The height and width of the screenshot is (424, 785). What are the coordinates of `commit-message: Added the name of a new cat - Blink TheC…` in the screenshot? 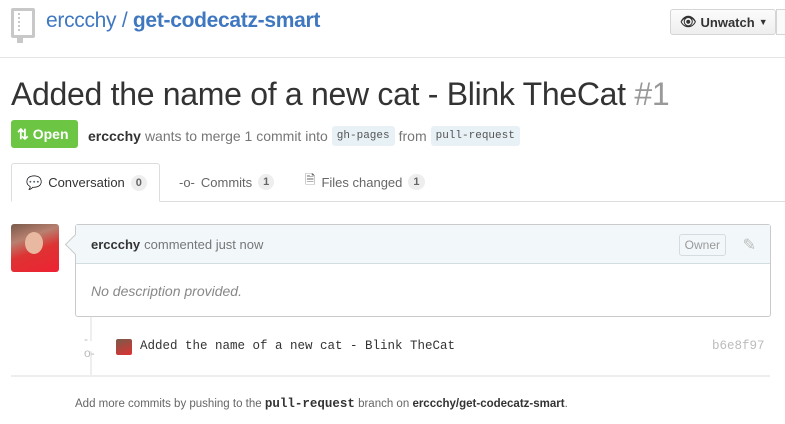 It's located at (297, 346).